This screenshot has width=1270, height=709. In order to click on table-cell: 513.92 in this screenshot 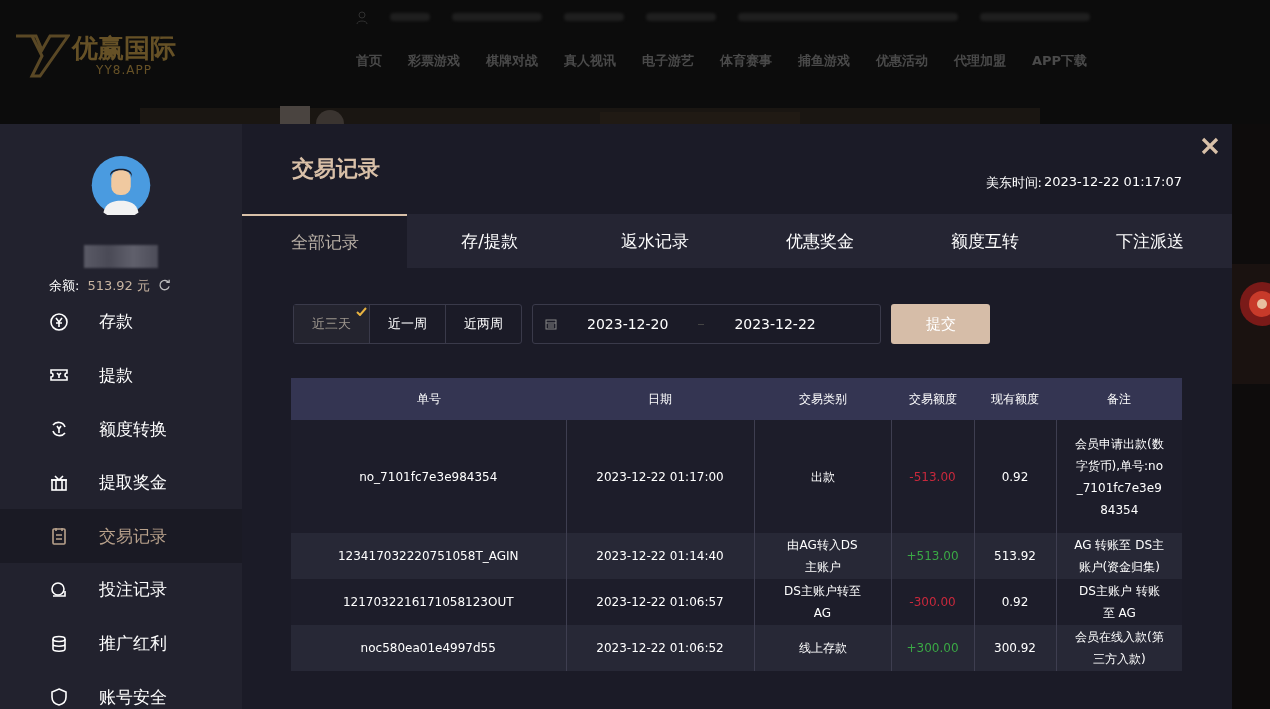, I will do `click(1015, 556)`.